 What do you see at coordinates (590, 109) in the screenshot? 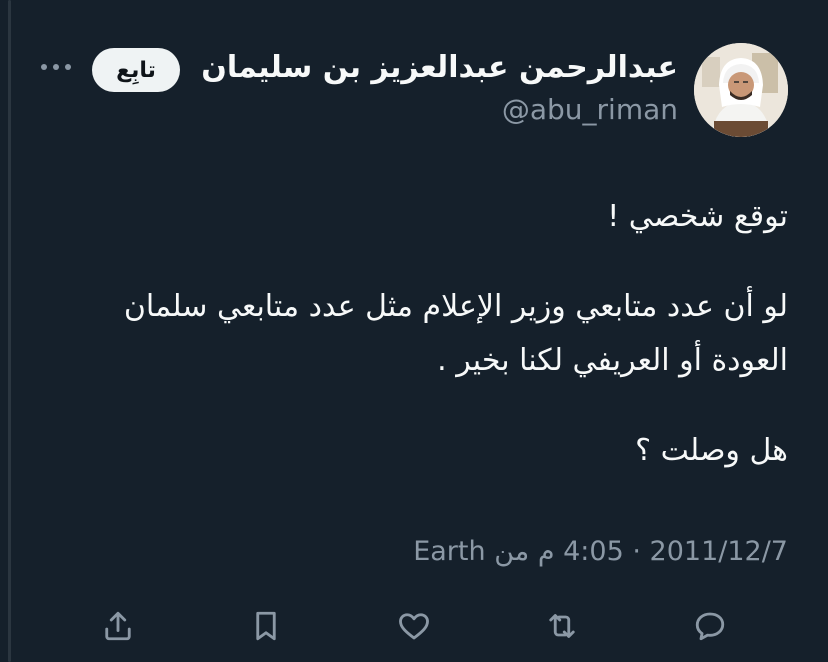
I see `author-handle: @abu_riman` at bounding box center [590, 109].